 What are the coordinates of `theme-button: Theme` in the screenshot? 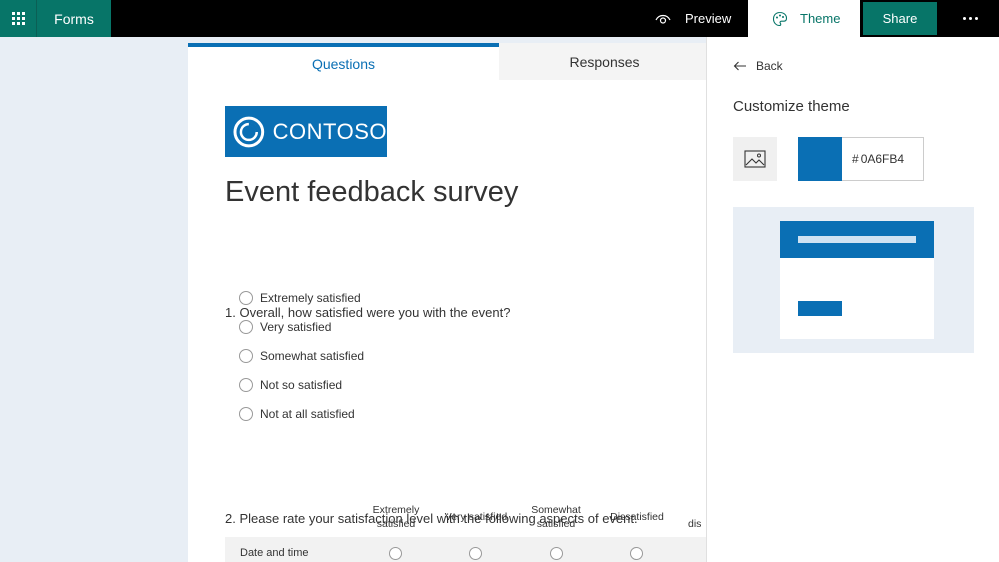 It's located at (804, 18).